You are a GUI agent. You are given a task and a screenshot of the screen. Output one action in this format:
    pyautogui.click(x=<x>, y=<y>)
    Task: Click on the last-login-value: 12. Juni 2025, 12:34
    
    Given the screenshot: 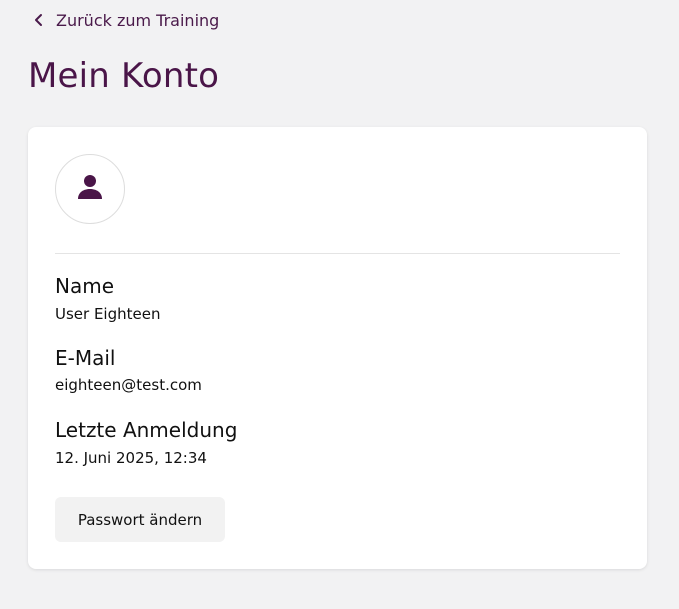 What is the action you would take?
    pyautogui.click(x=131, y=458)
    